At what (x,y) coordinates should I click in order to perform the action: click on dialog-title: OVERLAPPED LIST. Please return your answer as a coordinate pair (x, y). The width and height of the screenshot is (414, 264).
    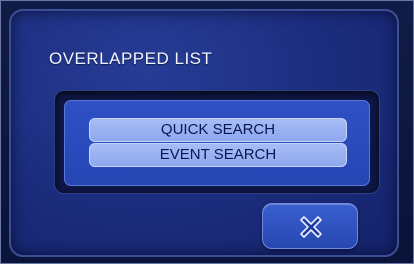
    Looking at the image, I should click on (131, 58).